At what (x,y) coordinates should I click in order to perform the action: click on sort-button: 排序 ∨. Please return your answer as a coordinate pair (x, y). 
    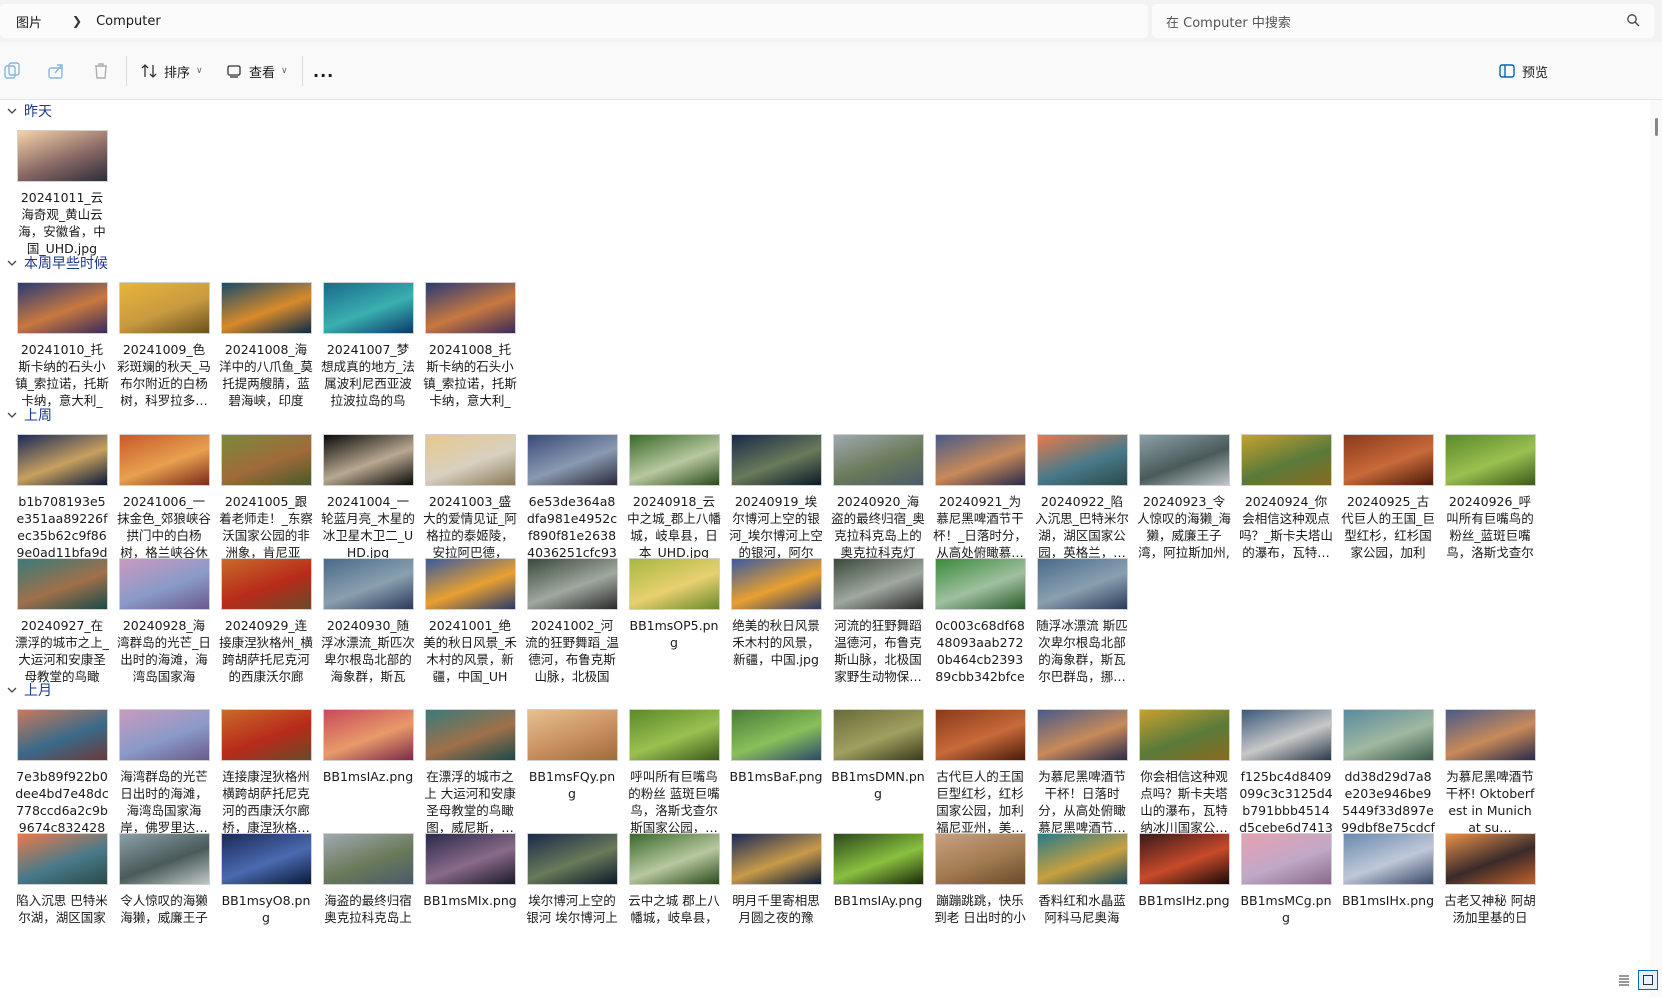
    Looking at the image, I should click on (172, 71).